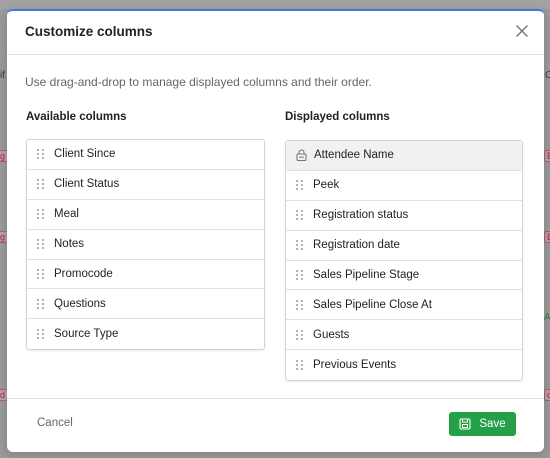 The image size is (550, 458). Describe the element at coordinates (85, 154) in the screenshot. I see `item-label: Client Since` at that location.